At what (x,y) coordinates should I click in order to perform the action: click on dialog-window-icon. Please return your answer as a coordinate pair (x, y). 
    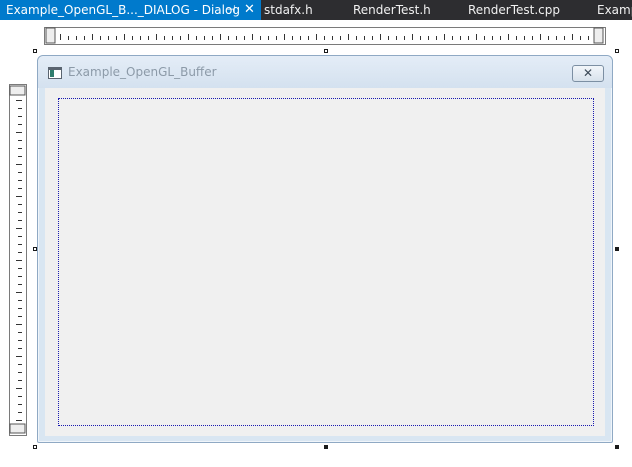
    Looking at the image, I should click on (55, 73).